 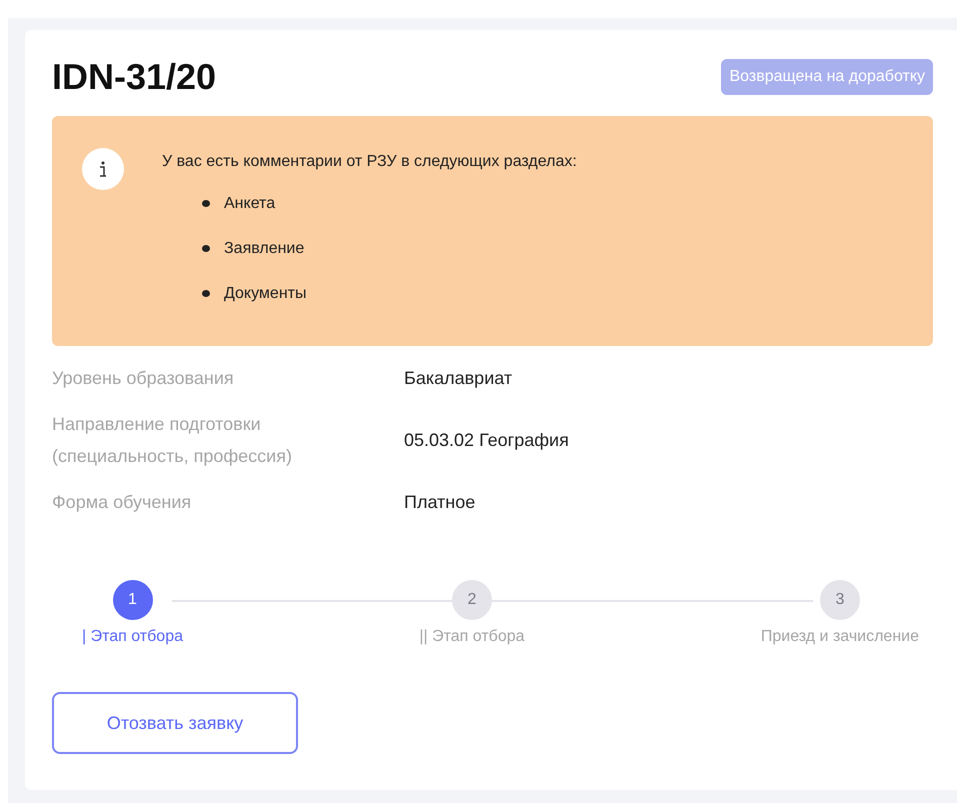 I want to click on field-value: Бакалавриат, so click(x=459, y=378).